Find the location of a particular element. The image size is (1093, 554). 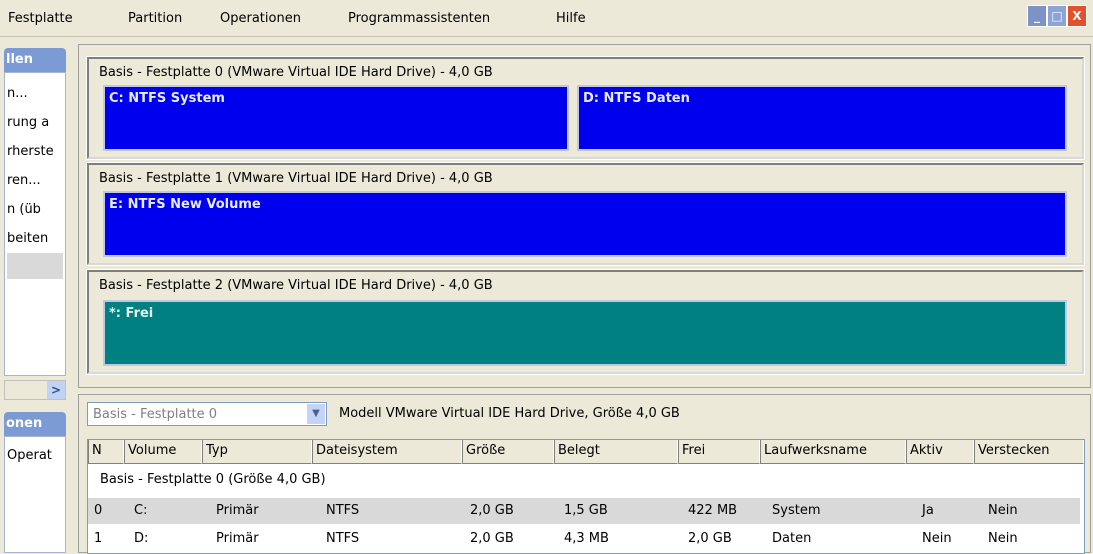

menu-partition: Partition is located at coordinates (155, 18).